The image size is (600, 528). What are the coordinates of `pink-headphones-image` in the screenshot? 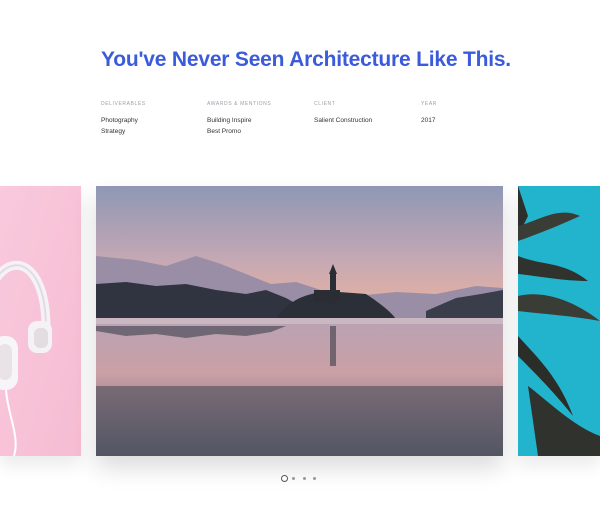 It's located at (40, 321).